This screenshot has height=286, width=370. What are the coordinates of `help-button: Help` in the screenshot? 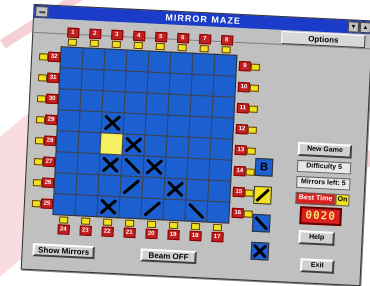 It's located at (316, 238).